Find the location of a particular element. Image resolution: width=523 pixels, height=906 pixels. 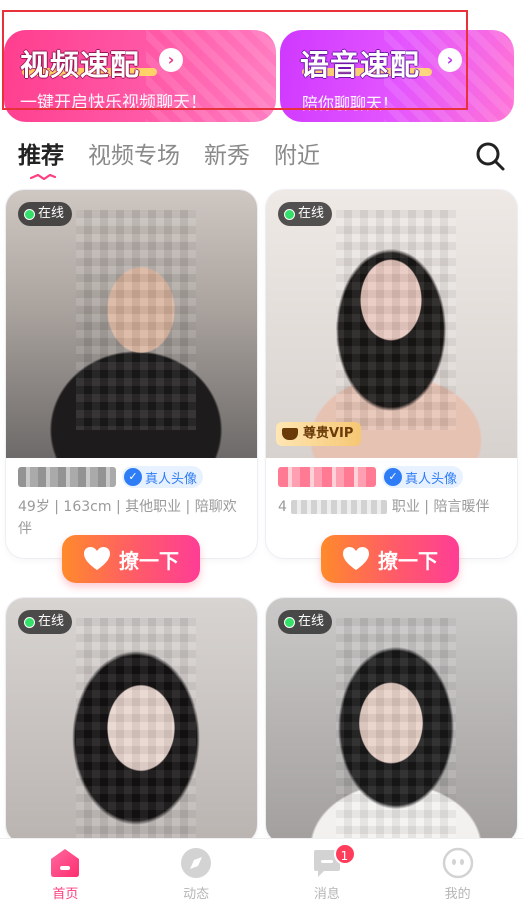

nav-label: 动态 is located at coordinates (196, 894).